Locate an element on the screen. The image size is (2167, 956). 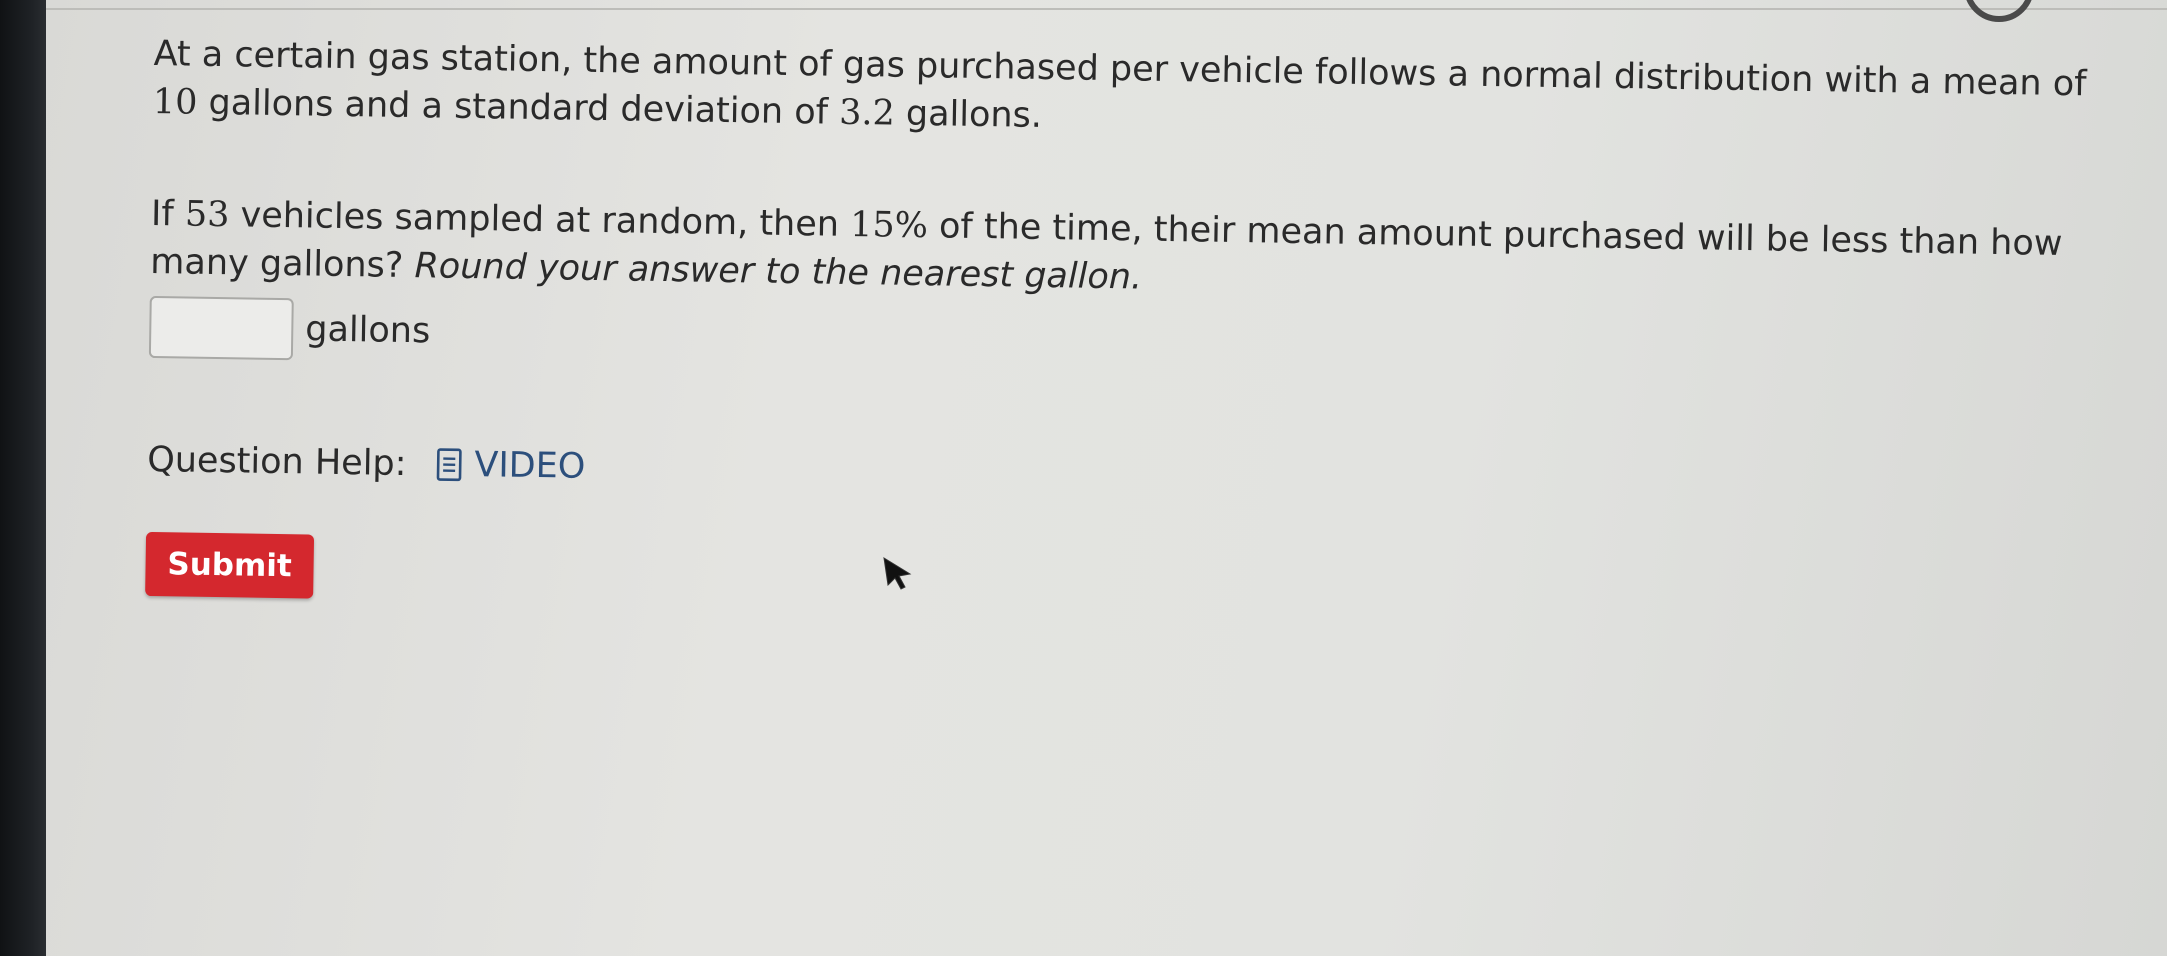
percent-value: 15% is located at coordinates (889, 225).